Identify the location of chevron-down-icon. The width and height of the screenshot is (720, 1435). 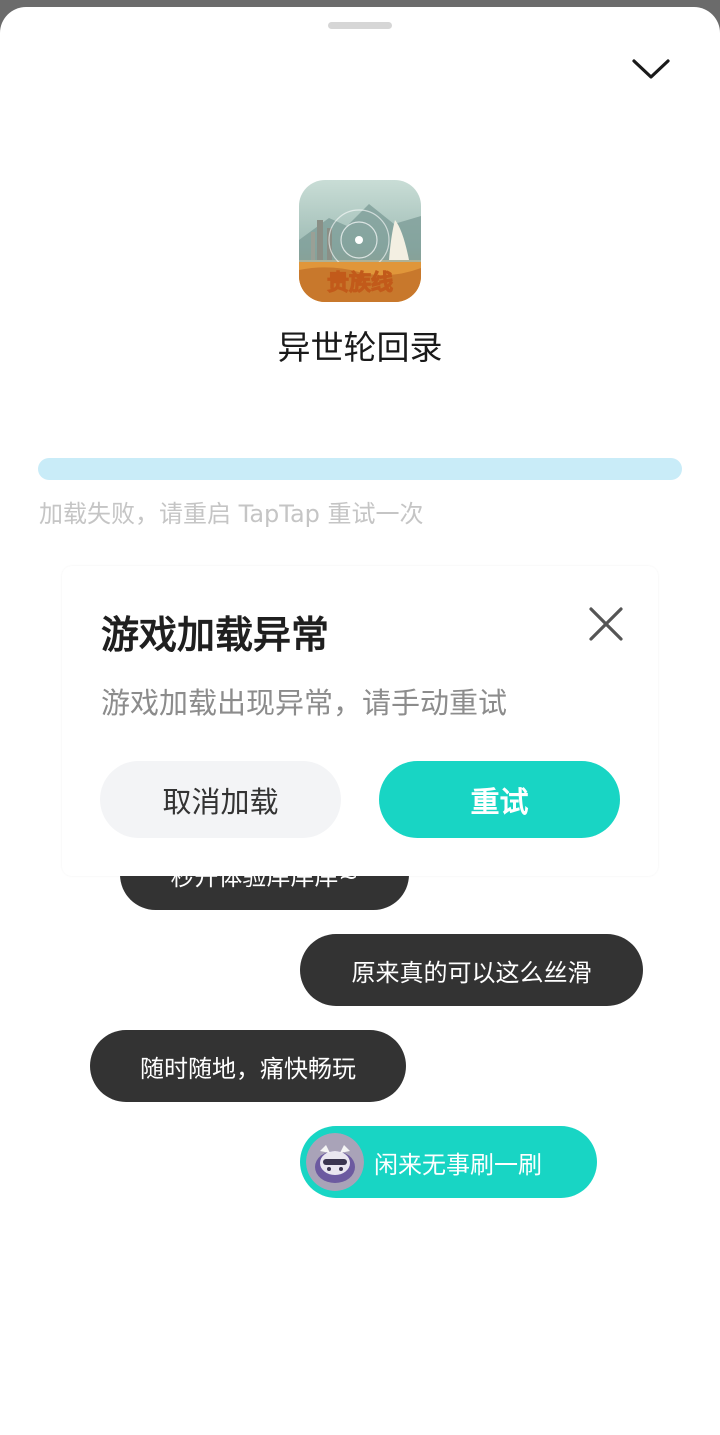
(651, 69).